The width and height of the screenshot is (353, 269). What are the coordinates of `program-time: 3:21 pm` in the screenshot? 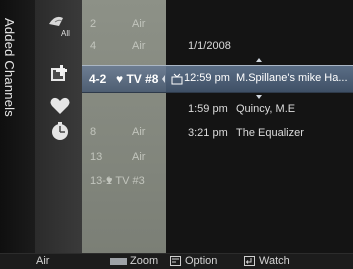 It's located at (208, 133).